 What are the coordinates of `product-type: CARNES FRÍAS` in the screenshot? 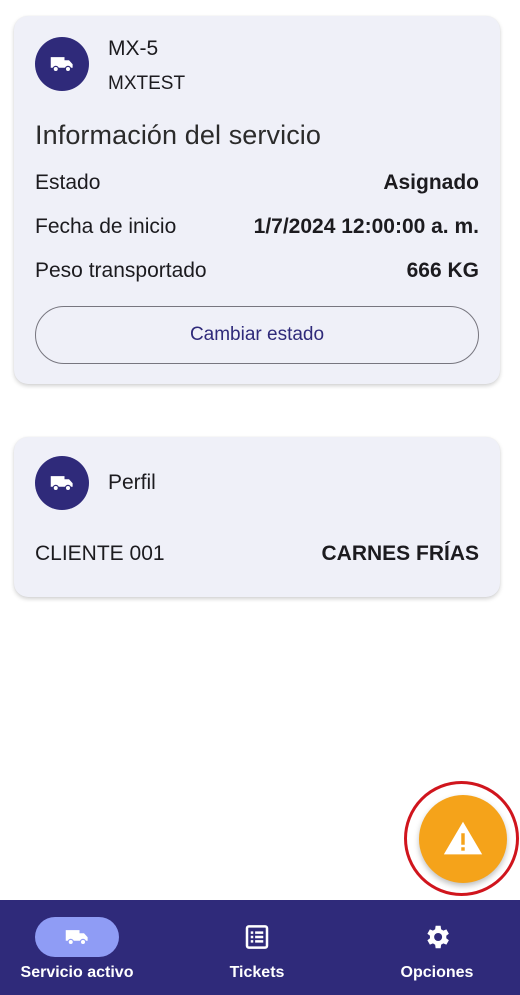 It's located at (400, 553).